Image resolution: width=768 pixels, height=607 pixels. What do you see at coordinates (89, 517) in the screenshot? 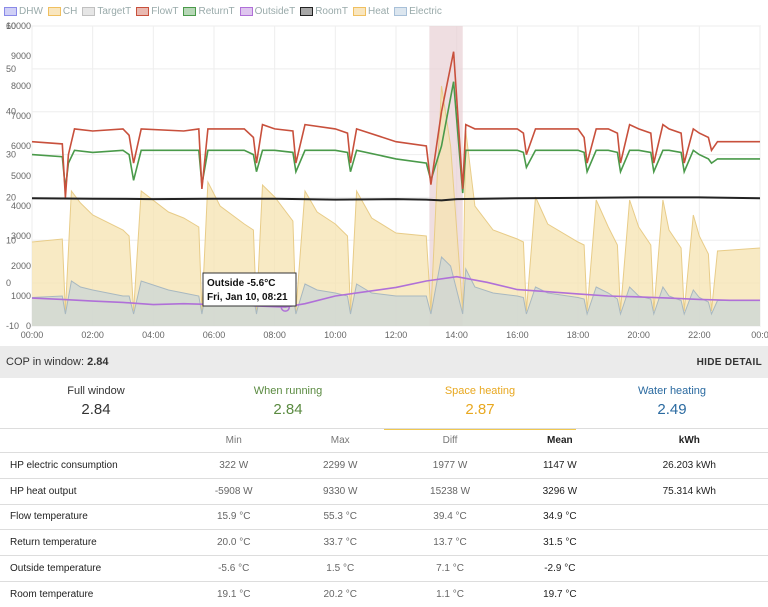
I see `stats-cell-name: Flow temperature` at bounding box center [89, 517].